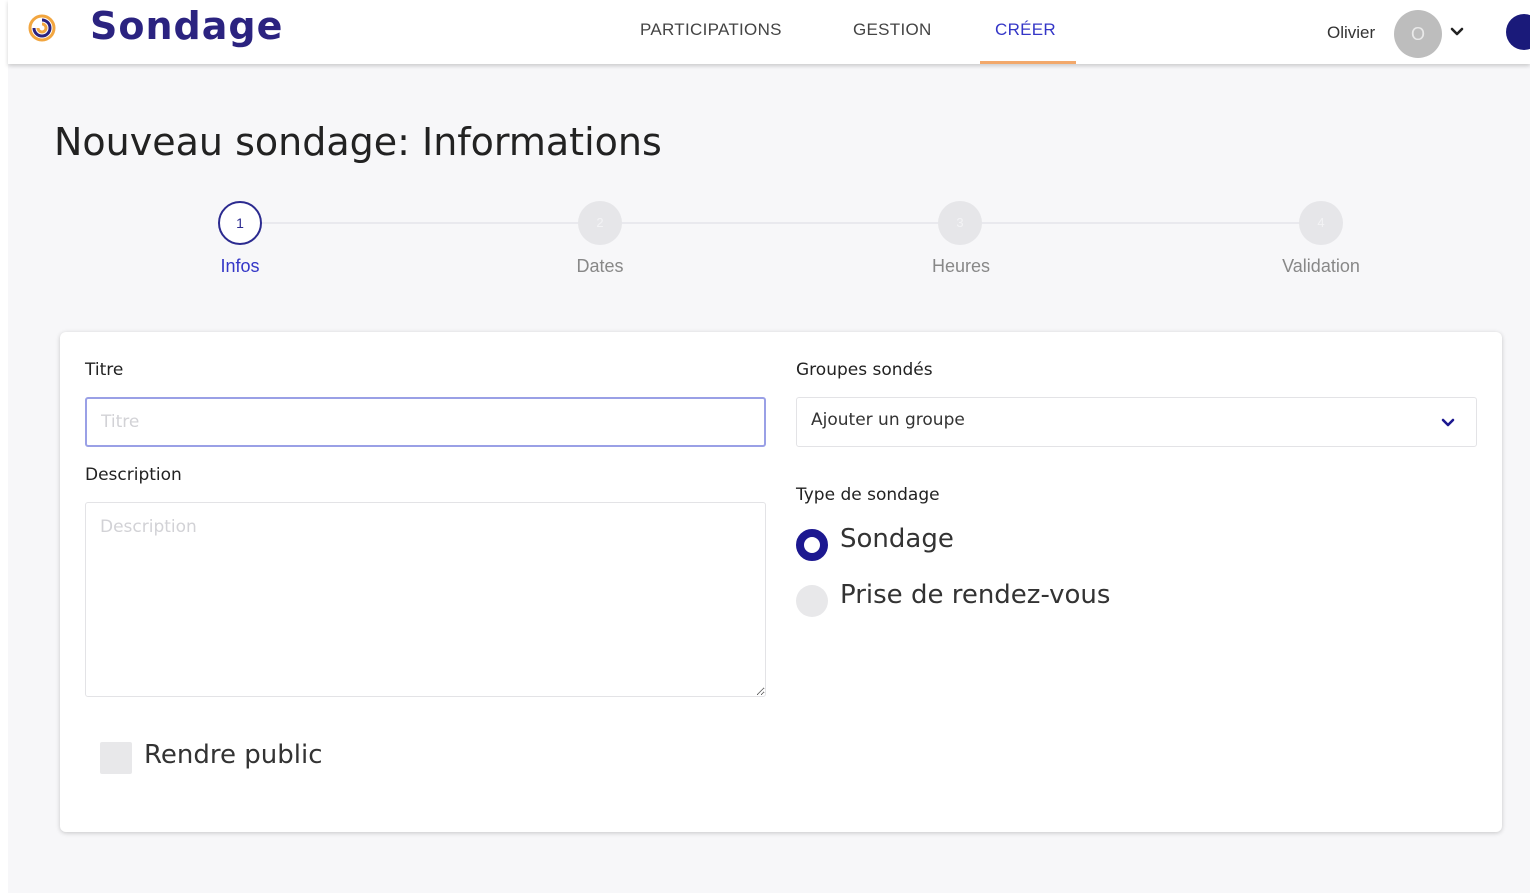 The height and width of the screenshot is (893, 1530). Describe the element at coordinates (711, 30) in the screenshot. I see `nav-participations: PARTICIPATIONS` at that location.